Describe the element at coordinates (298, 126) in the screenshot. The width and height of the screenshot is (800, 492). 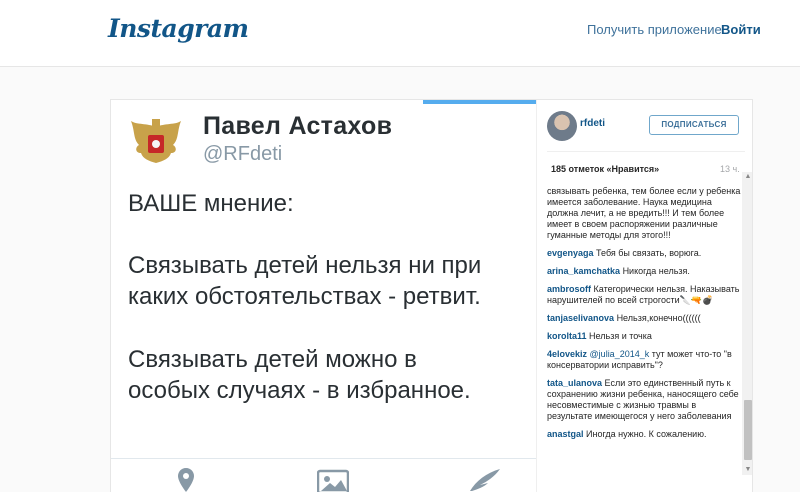
I see `tweet-author-name: Павел Астахов` at that location.